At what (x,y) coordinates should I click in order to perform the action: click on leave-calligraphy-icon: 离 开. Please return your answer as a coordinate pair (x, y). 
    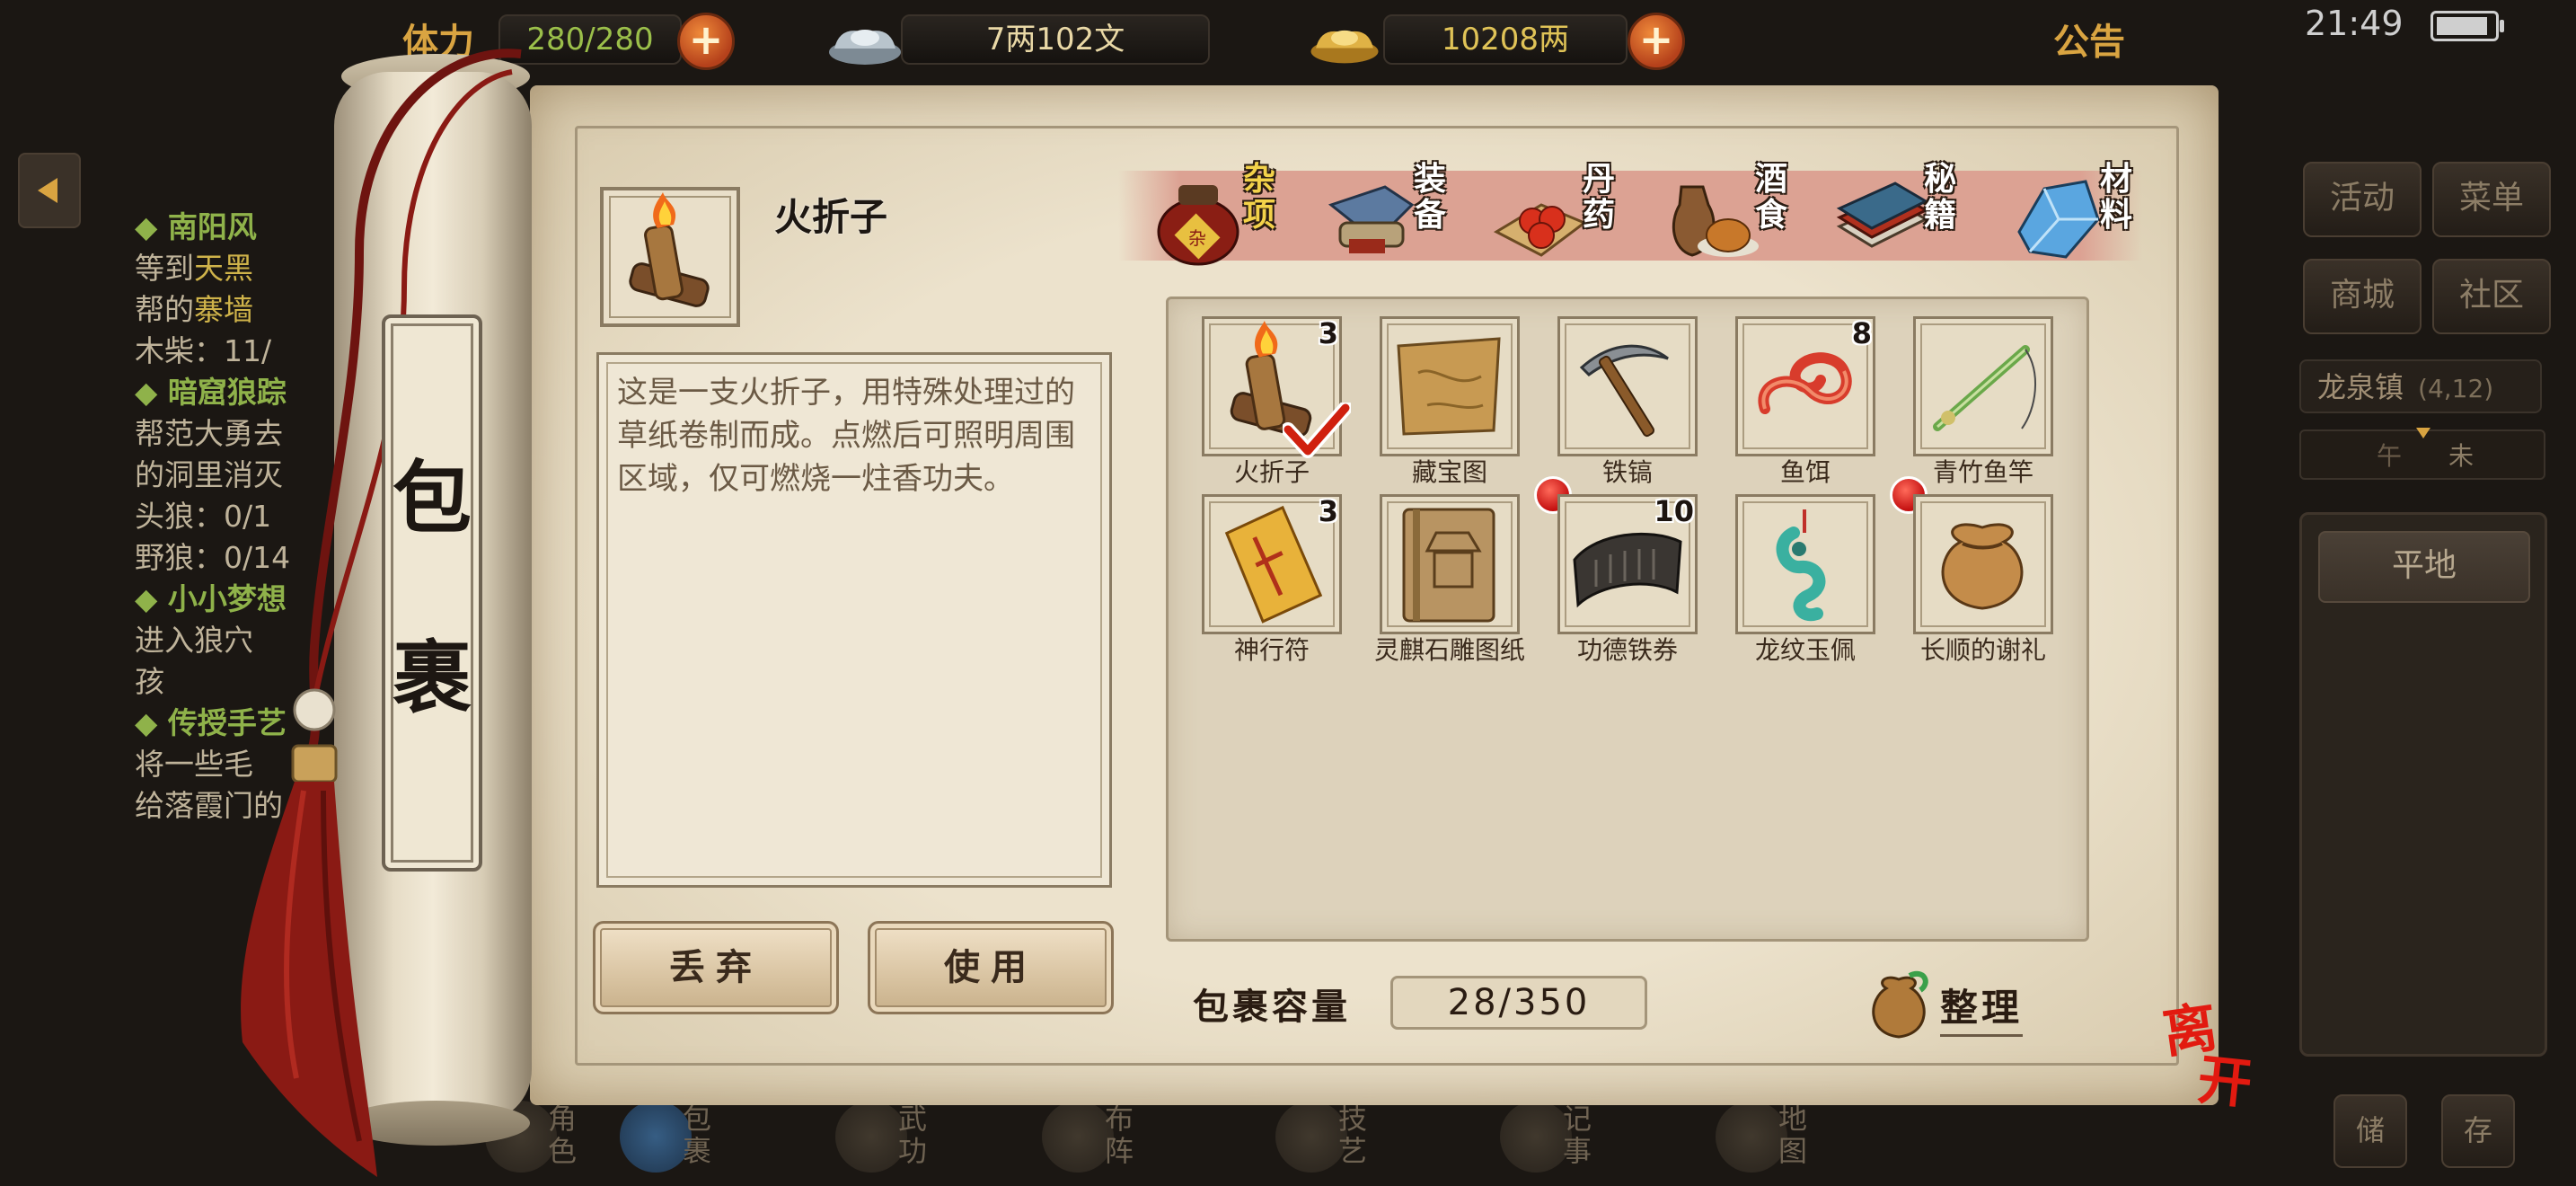
    Looking at the image, I should click on (2207, 1056).